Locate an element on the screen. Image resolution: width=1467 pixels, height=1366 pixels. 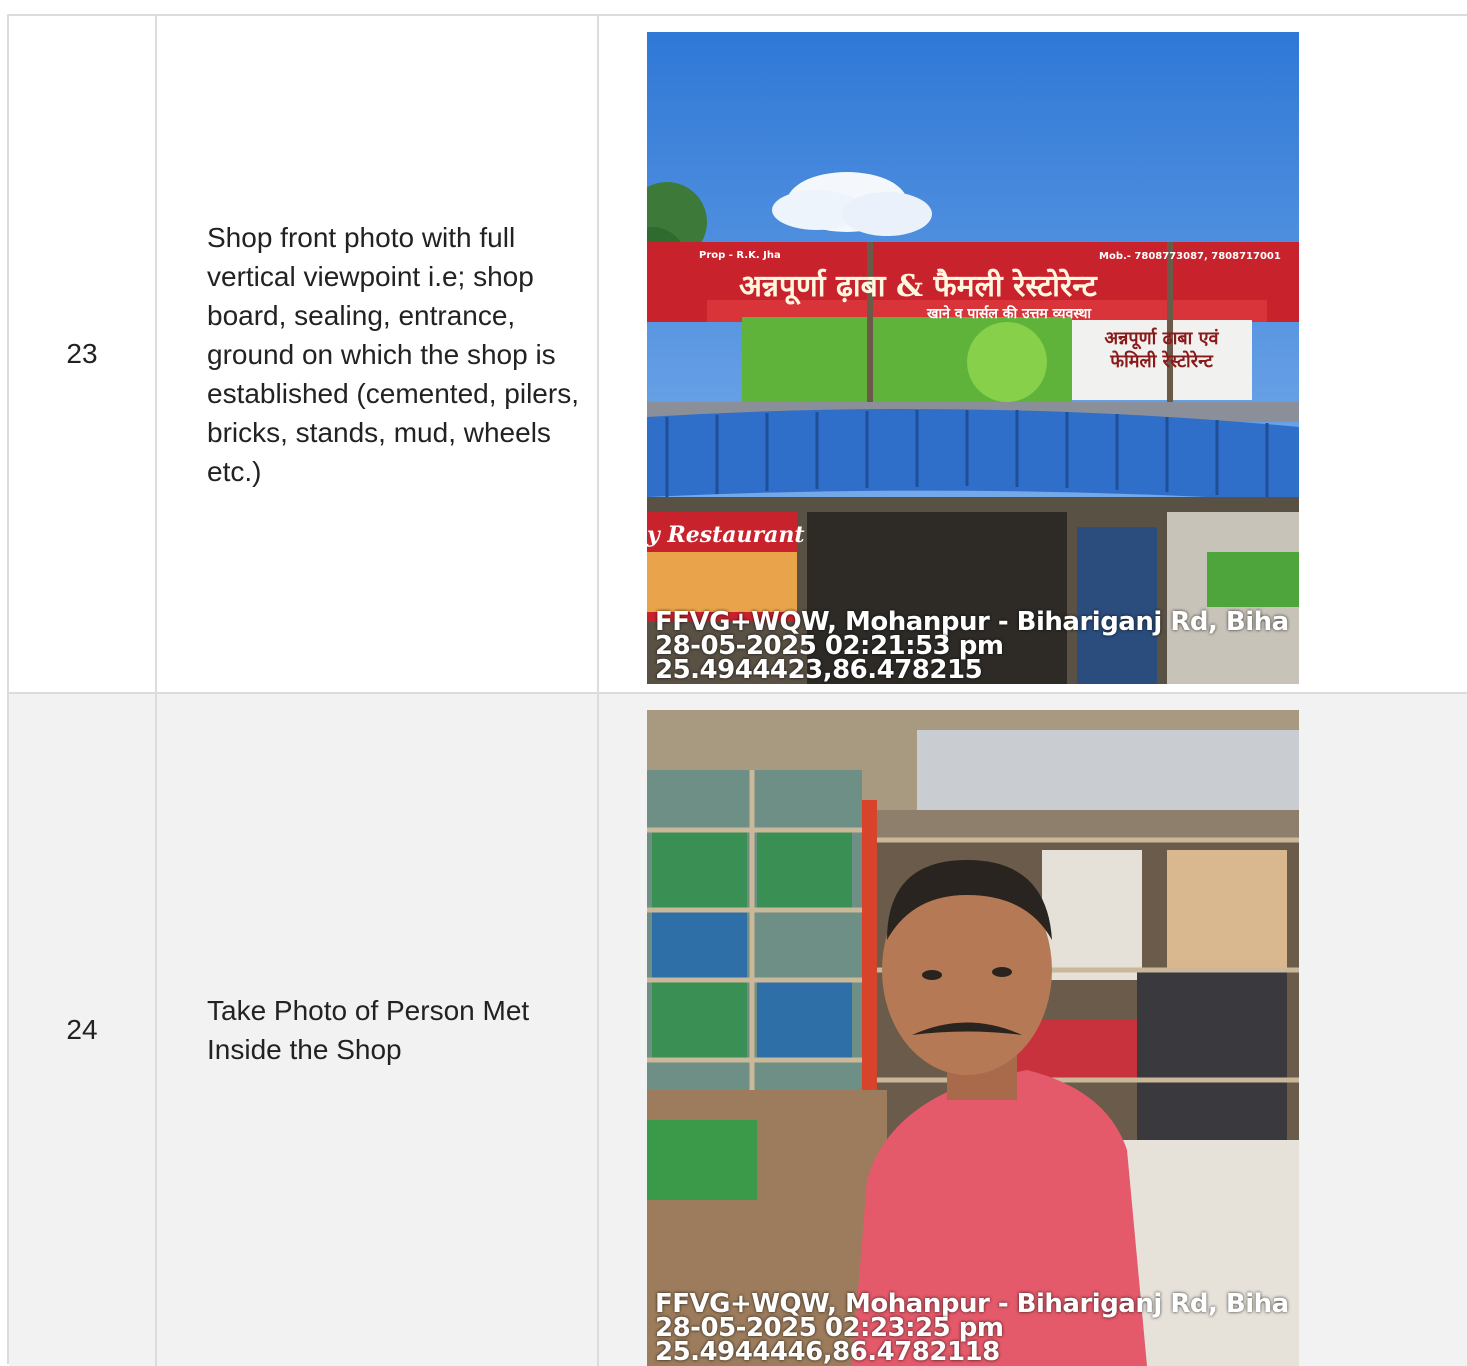
stamp-coords: 25.4944423,86.478215 is located at coordinates (819, 669).